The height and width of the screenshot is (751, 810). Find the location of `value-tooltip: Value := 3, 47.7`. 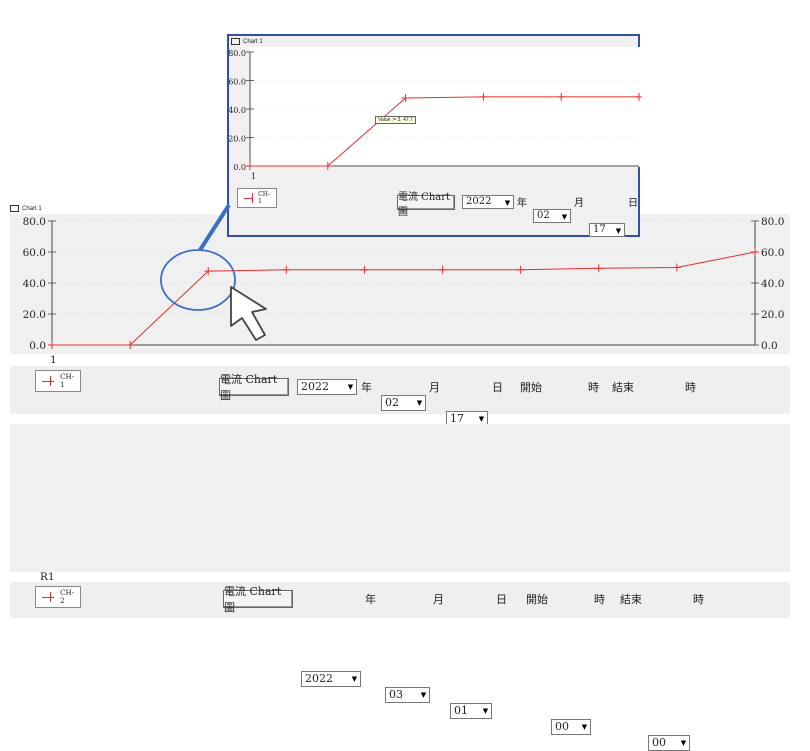

value-tooltip: Value := 3, 47.7 is located at coordinates (395, 120).